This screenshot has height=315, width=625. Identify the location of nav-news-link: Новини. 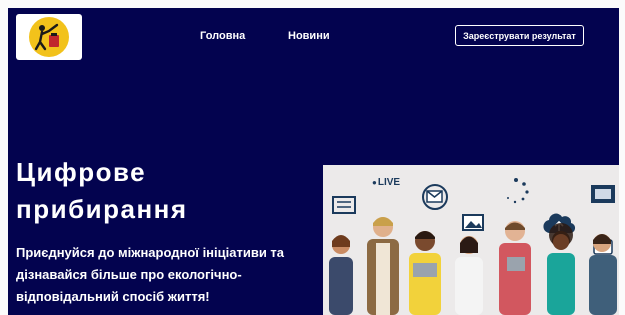
(309, 36).